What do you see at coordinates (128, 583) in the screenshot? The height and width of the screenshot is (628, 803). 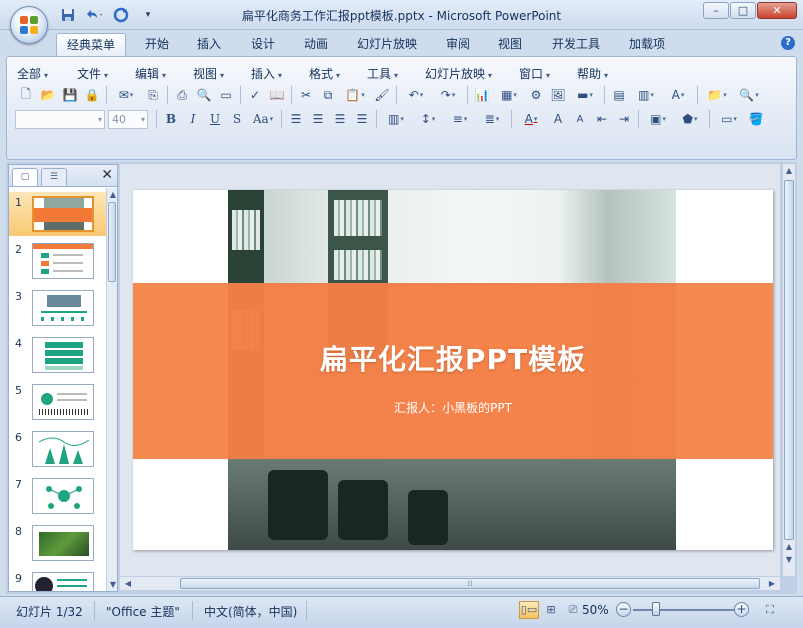 I see `scroll-left-icon: ◀` at bounding box center [128, 583].